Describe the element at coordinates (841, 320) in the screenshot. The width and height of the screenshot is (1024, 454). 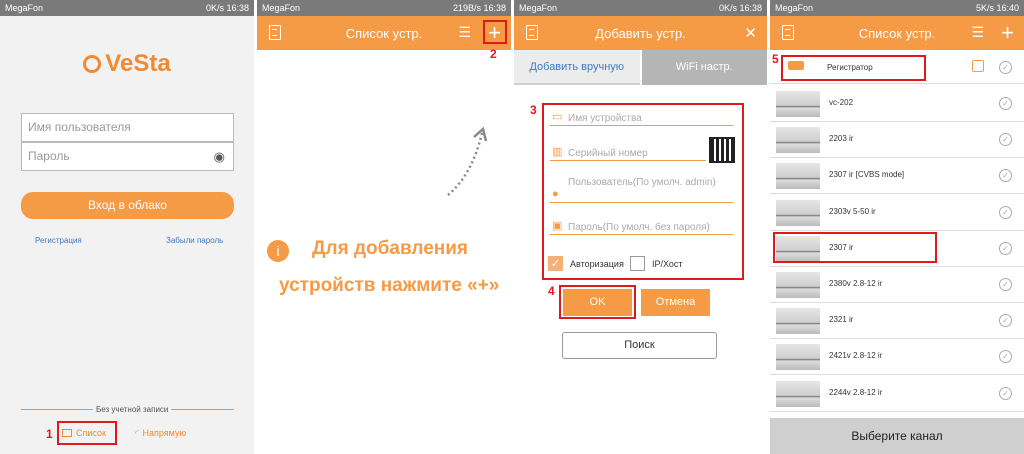
I see `device-name: 2321 ir` at that location.